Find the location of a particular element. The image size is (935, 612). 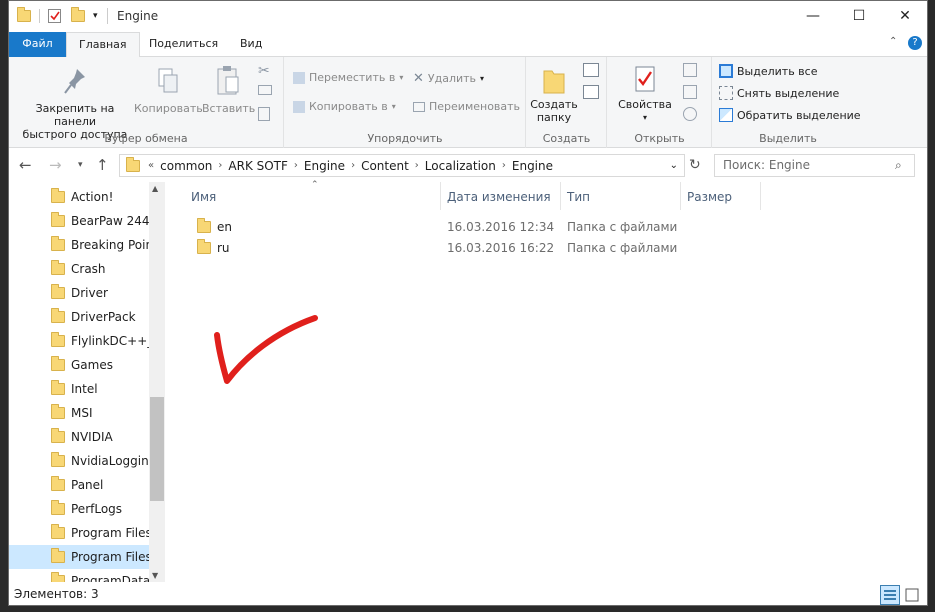

tab-share: Поделиться is located at coordinates (183, 44).